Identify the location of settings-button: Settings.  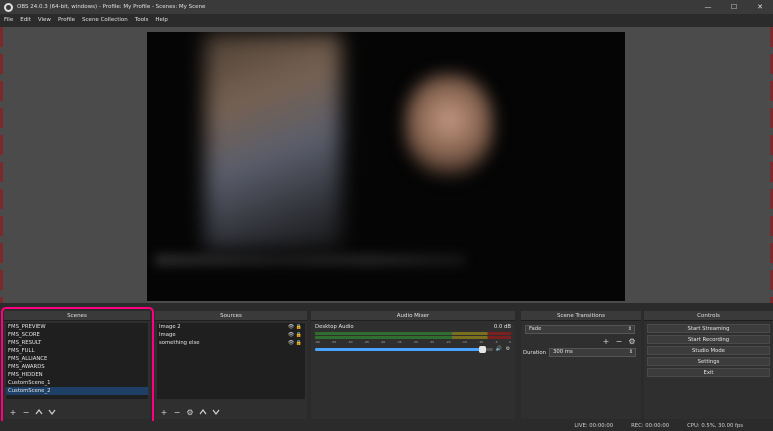
(708, 361).